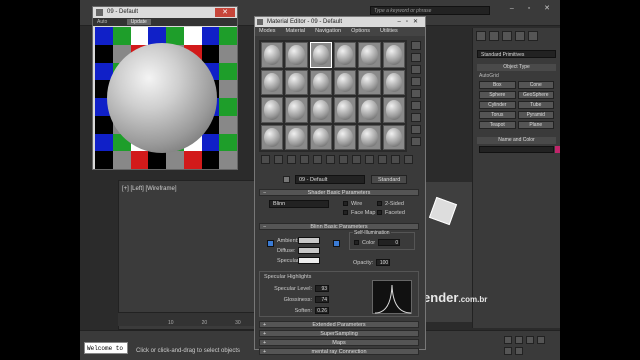 The width and height of the screenshot is (640, 360). I want to click on hierarchy-tab-icon, so click(507, 36).